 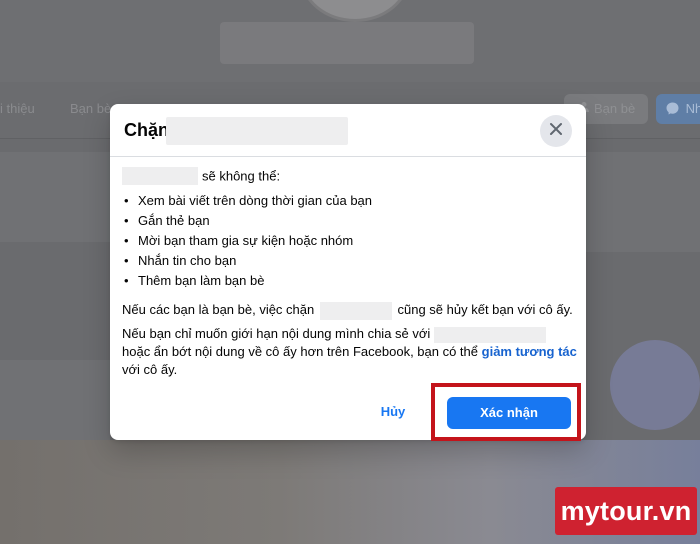 I want to click on side-card-blurred, so click(x=643, y=202).